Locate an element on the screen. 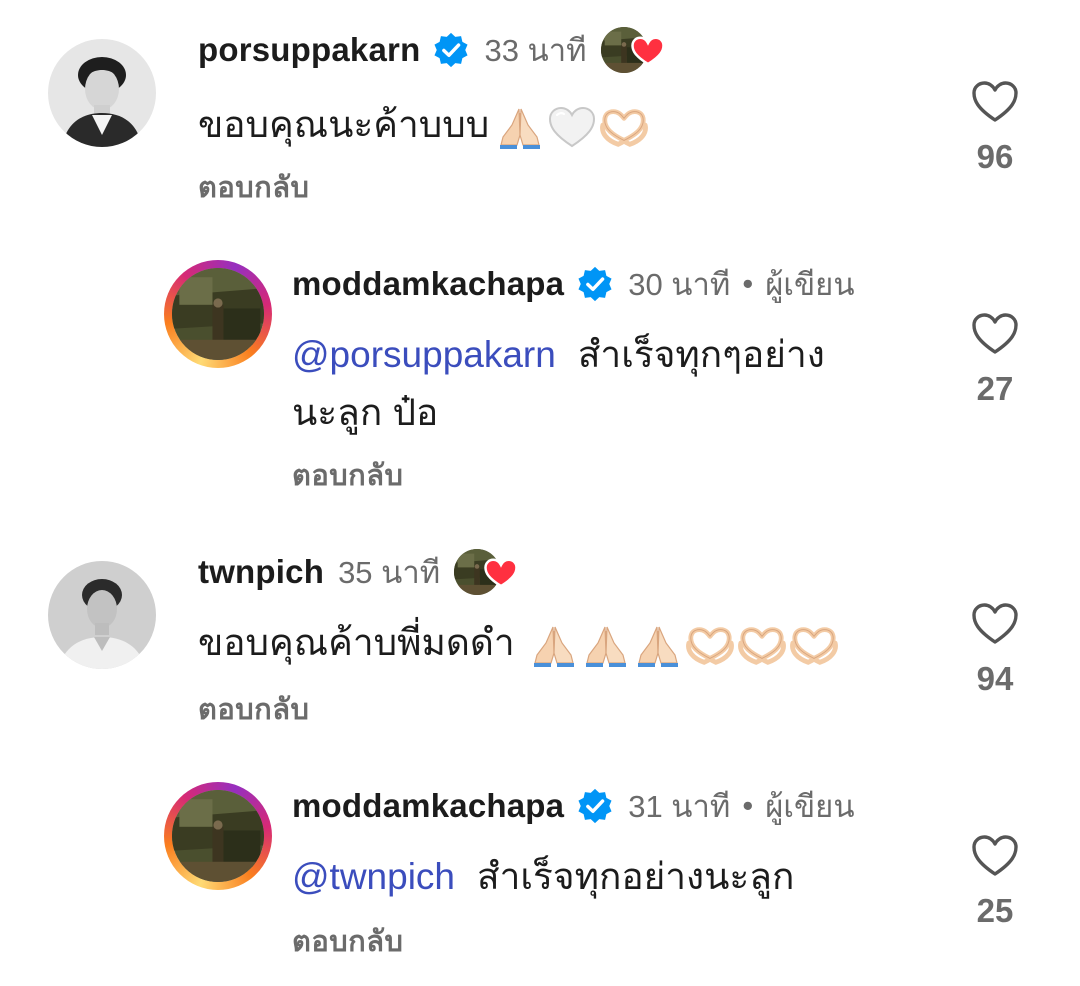 The image size is (1080, 986). like-count: 96 is located at coordinates (995, 156).